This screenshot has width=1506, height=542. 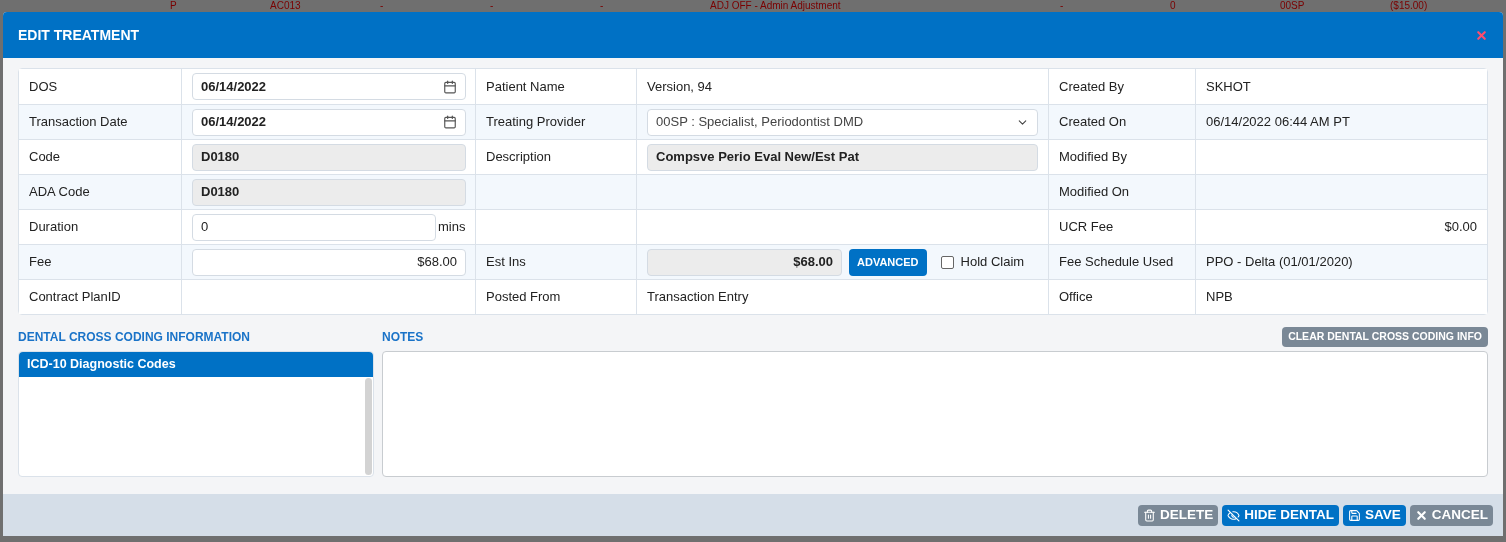 What do you see at coordinates (776, 6) in the screenshot?
I see `background-table-cell-text: ADJ OFF - Admin Adjustment` at bounding box center [776, 6].